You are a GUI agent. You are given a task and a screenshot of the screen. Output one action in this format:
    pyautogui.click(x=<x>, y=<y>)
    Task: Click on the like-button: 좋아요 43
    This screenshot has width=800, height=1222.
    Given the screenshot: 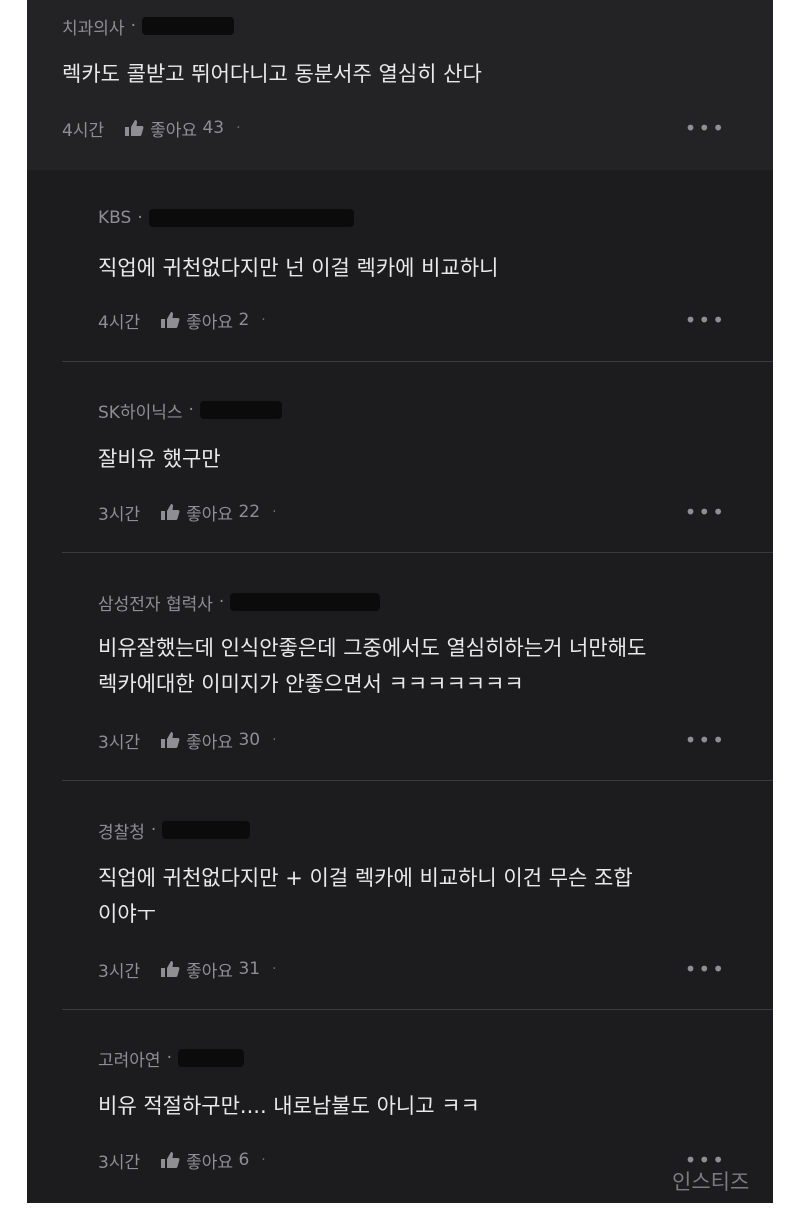 What is the action you would take?
    pyautogui.click(x=174, y=128)
    